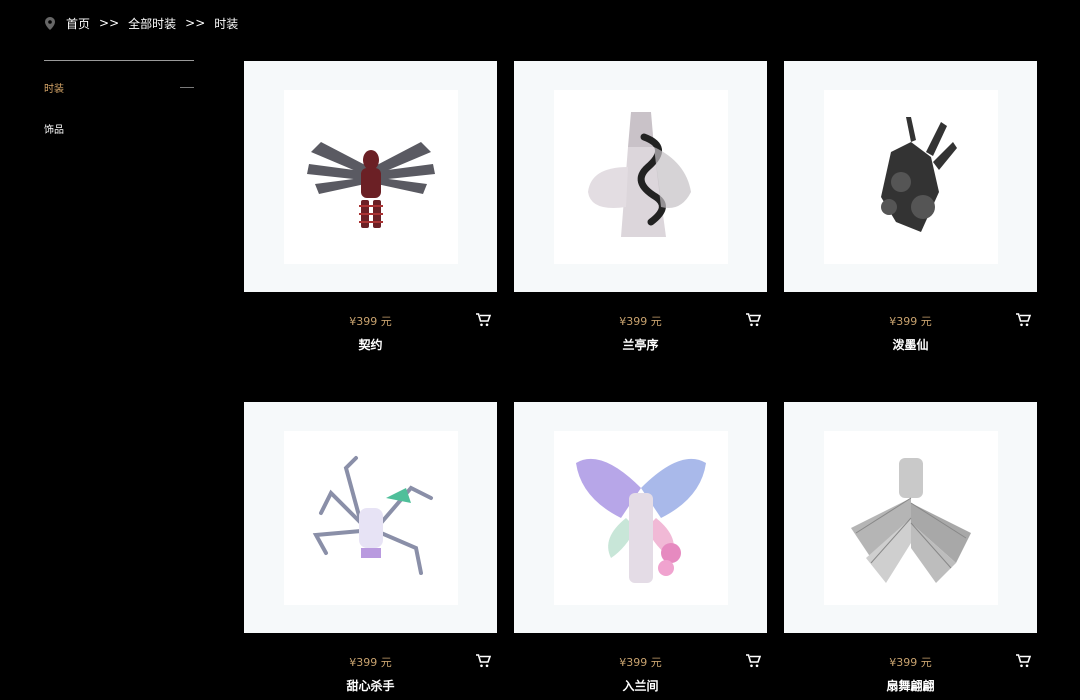  I want to click on sidebar-divider, so click(119, 60).